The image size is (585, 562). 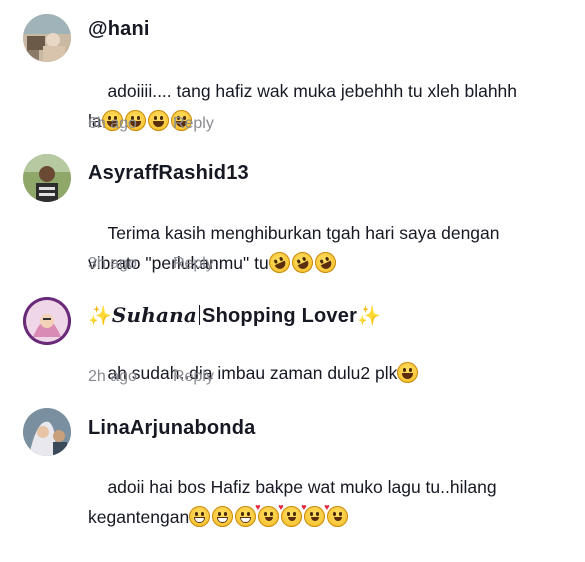 I want to click on comment-meta: 2h ago Reply, so click(x=151, y=377).